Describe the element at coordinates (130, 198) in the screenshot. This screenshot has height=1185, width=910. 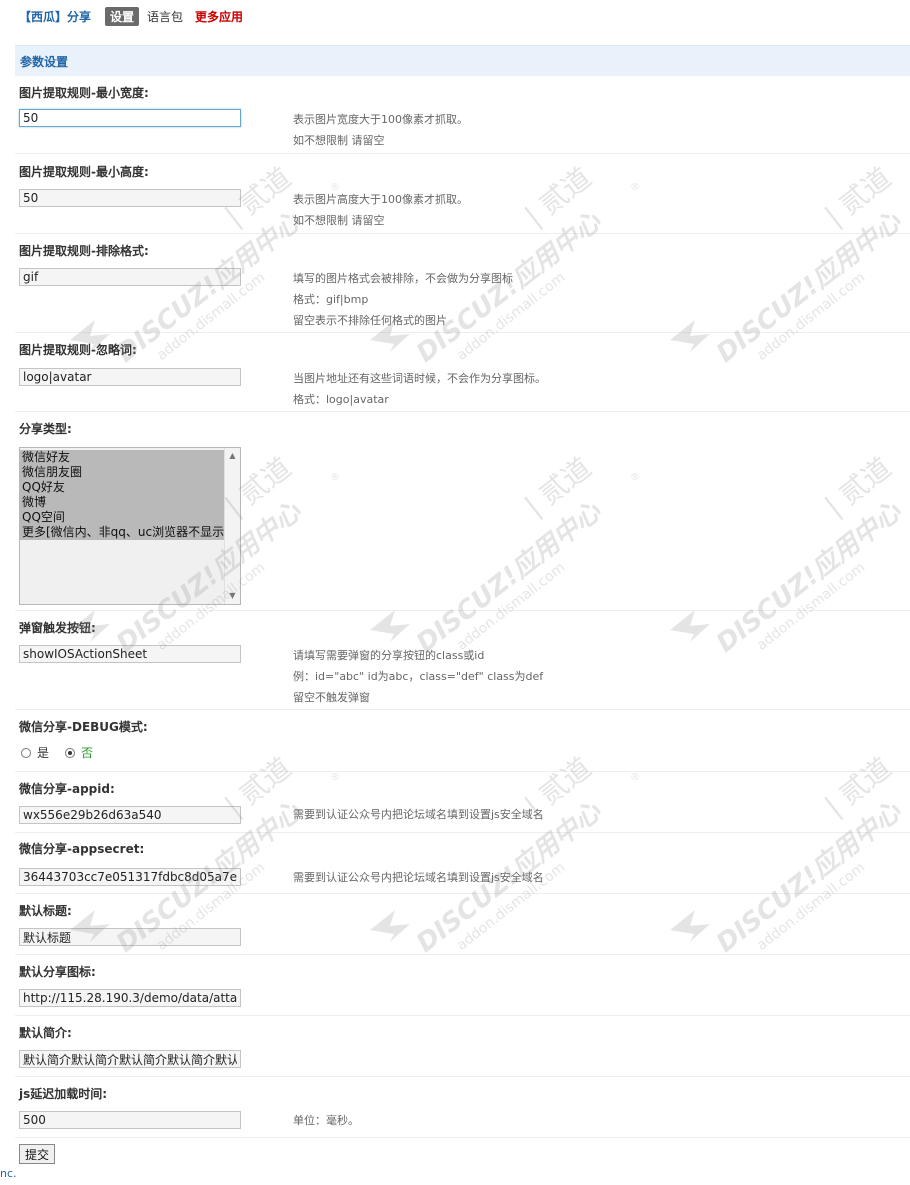
I see `min-height-input` at that location.